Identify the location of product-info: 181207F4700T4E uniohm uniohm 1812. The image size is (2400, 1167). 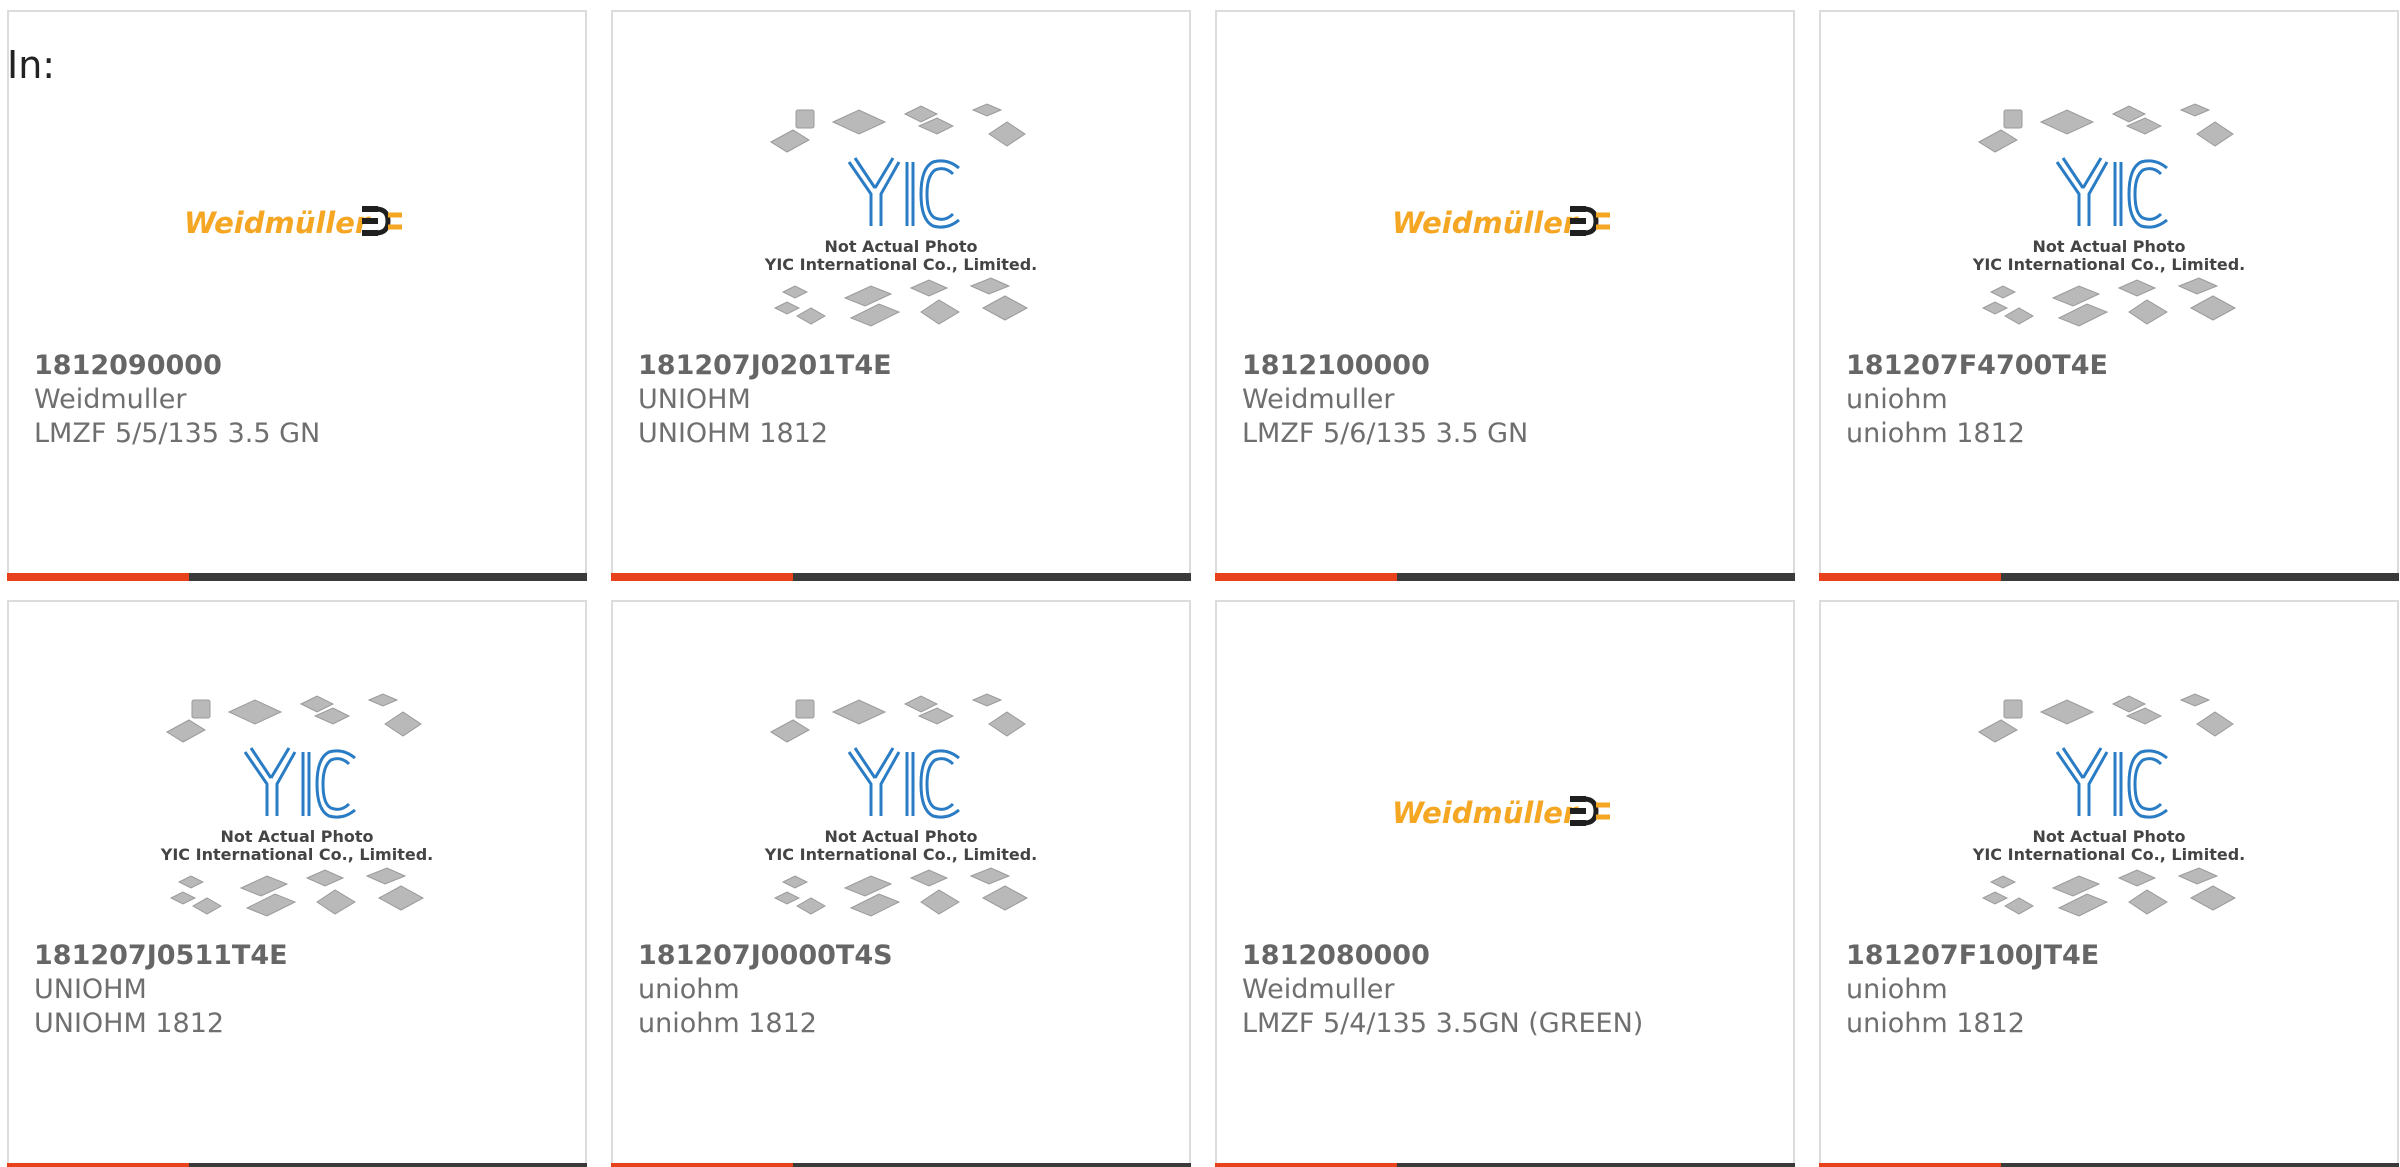
(2116, 400).